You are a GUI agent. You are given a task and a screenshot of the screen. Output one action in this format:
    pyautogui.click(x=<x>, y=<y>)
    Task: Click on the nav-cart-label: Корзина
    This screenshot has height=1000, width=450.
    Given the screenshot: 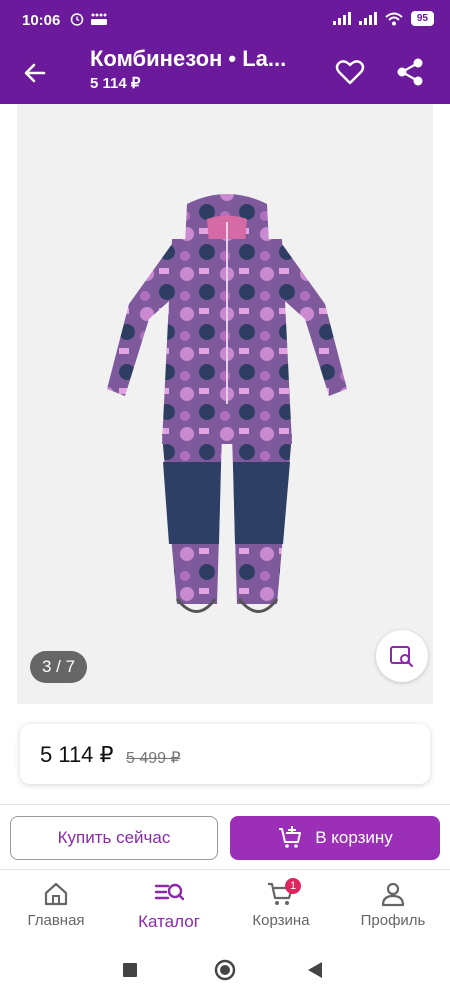 What is the action you would take?
    pyautogui.click(x=281, y=920)
    